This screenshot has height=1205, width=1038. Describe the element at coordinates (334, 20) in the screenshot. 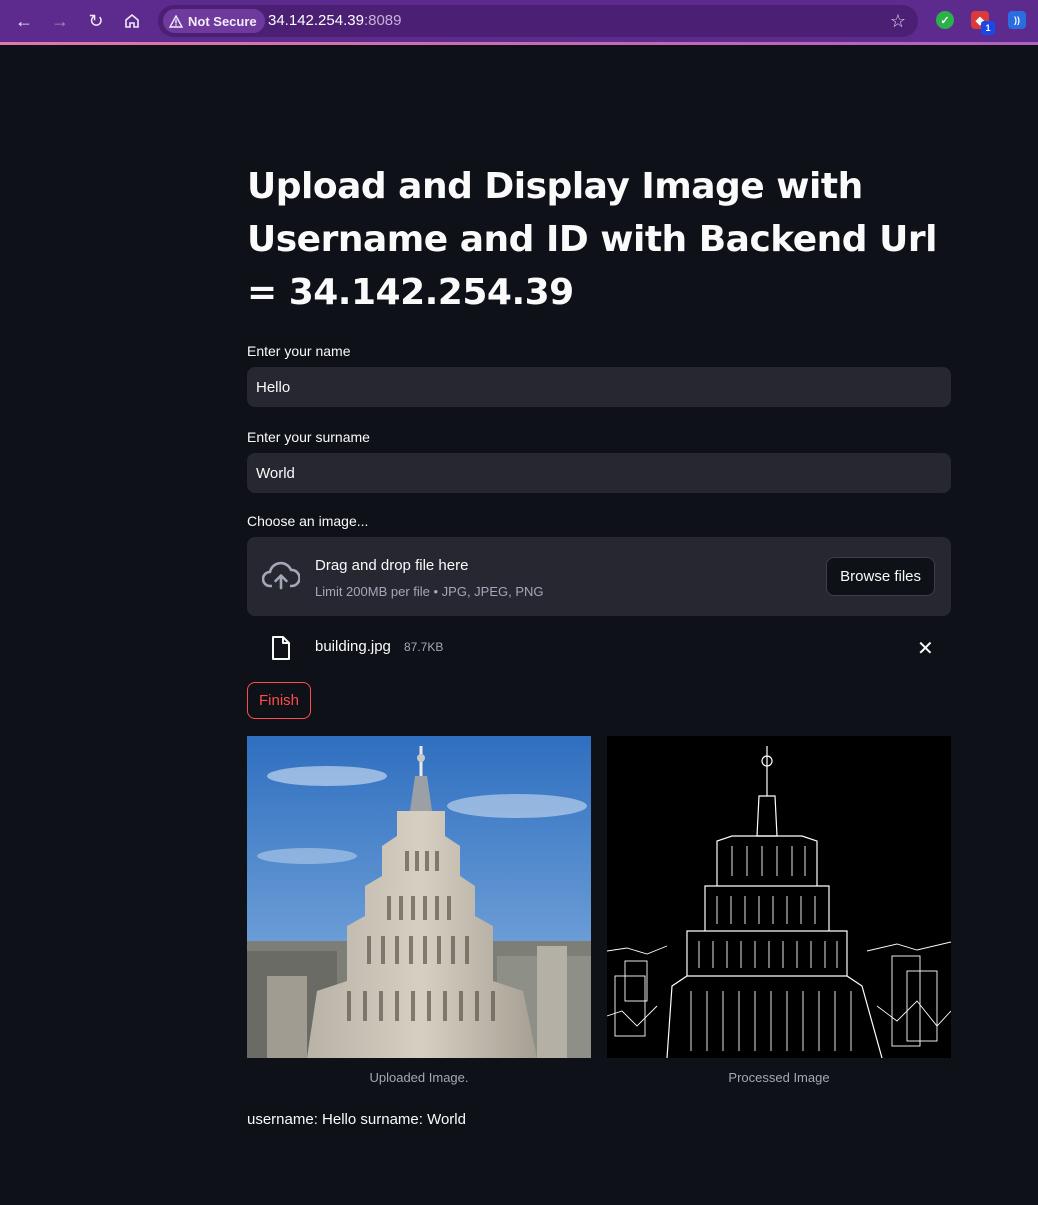

I see `url-text: 34.142.254.39:8089` at that location.